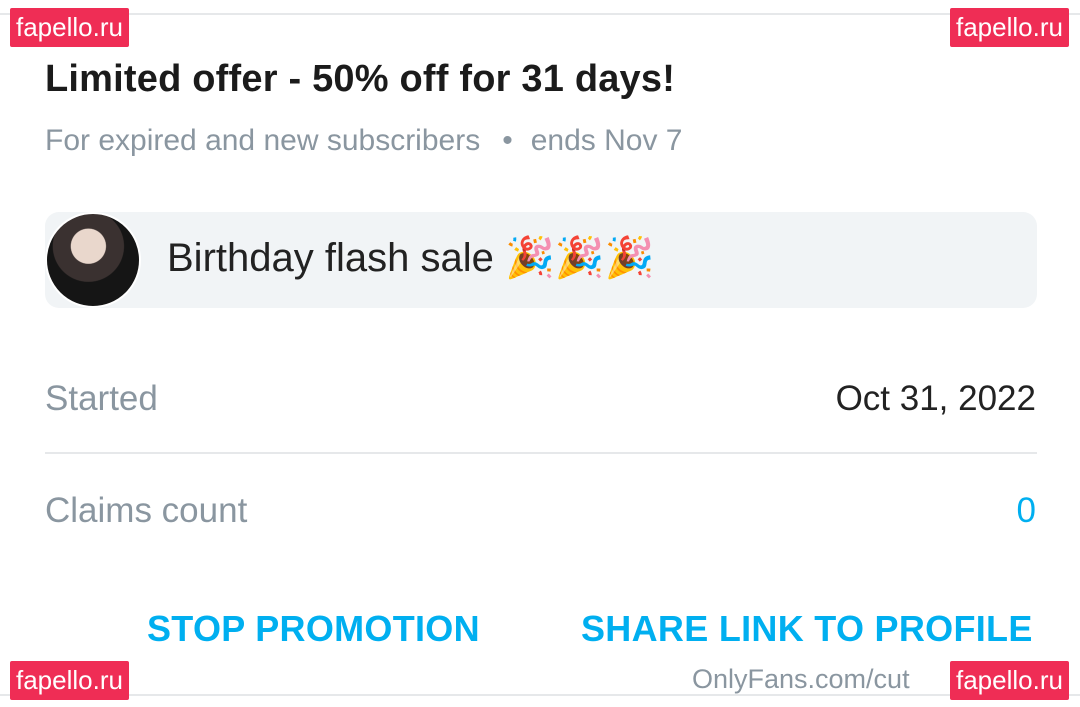 This screenshot has height=707, width=1080. I want to click on top-divider, so click(540, 14).